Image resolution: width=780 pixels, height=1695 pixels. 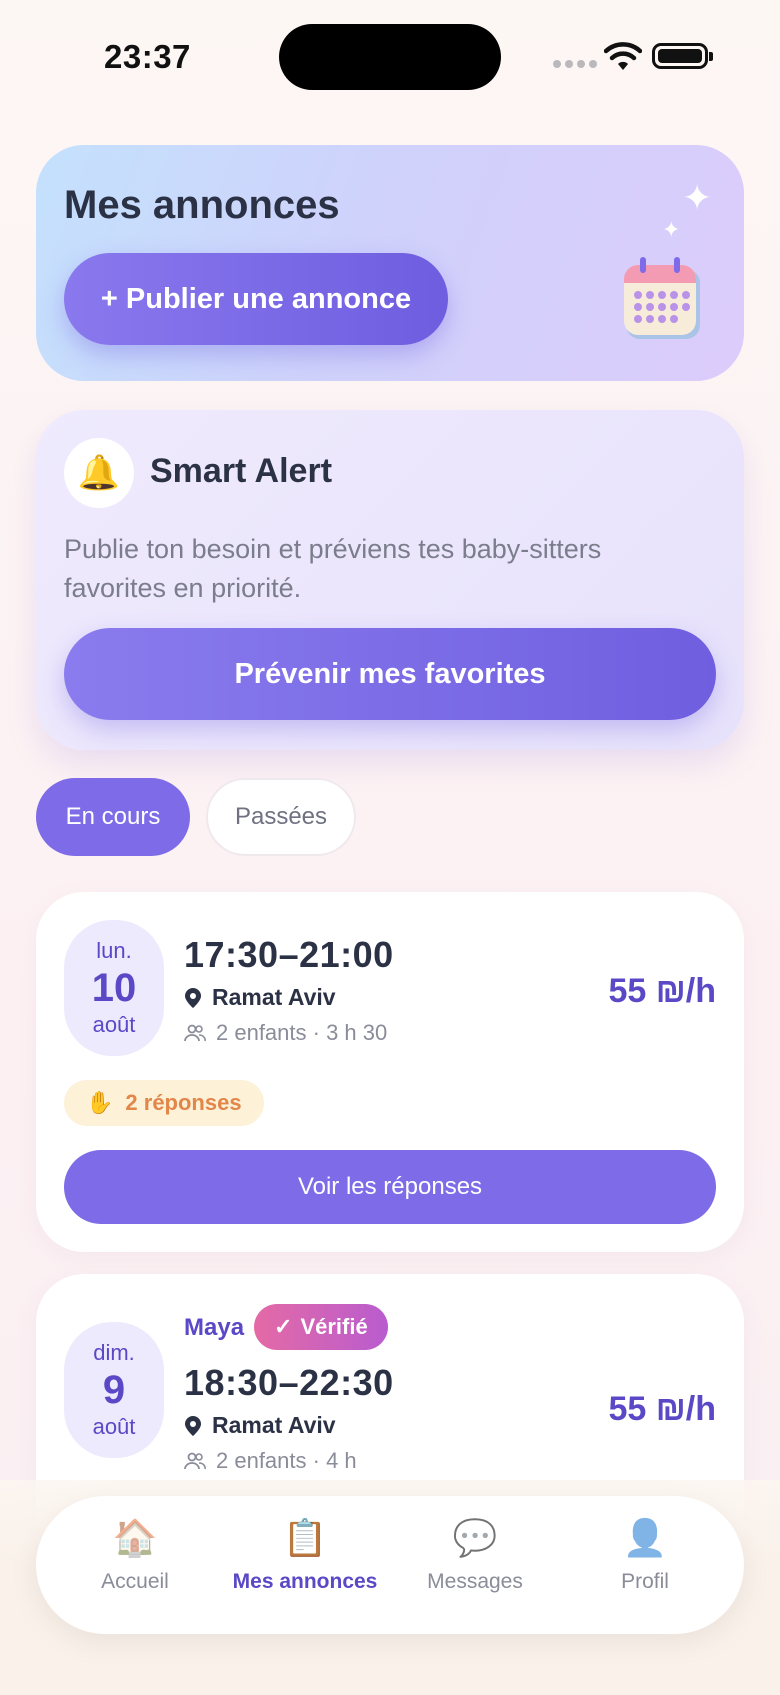 What do you see at coordinates (334, 1326) in the screenshot?
I see `verified-label: Vérifié` at bounding box center [334, 1326].